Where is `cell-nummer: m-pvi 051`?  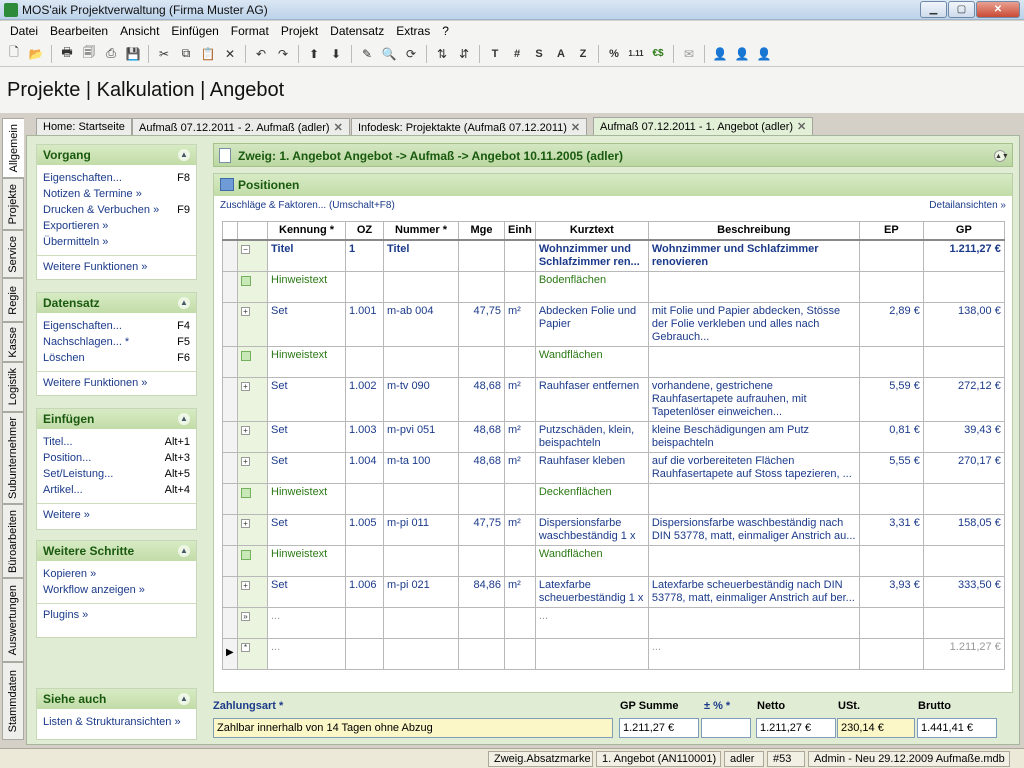
cell-nummer: m-pvi 051 is located at coordinates (421, 437).